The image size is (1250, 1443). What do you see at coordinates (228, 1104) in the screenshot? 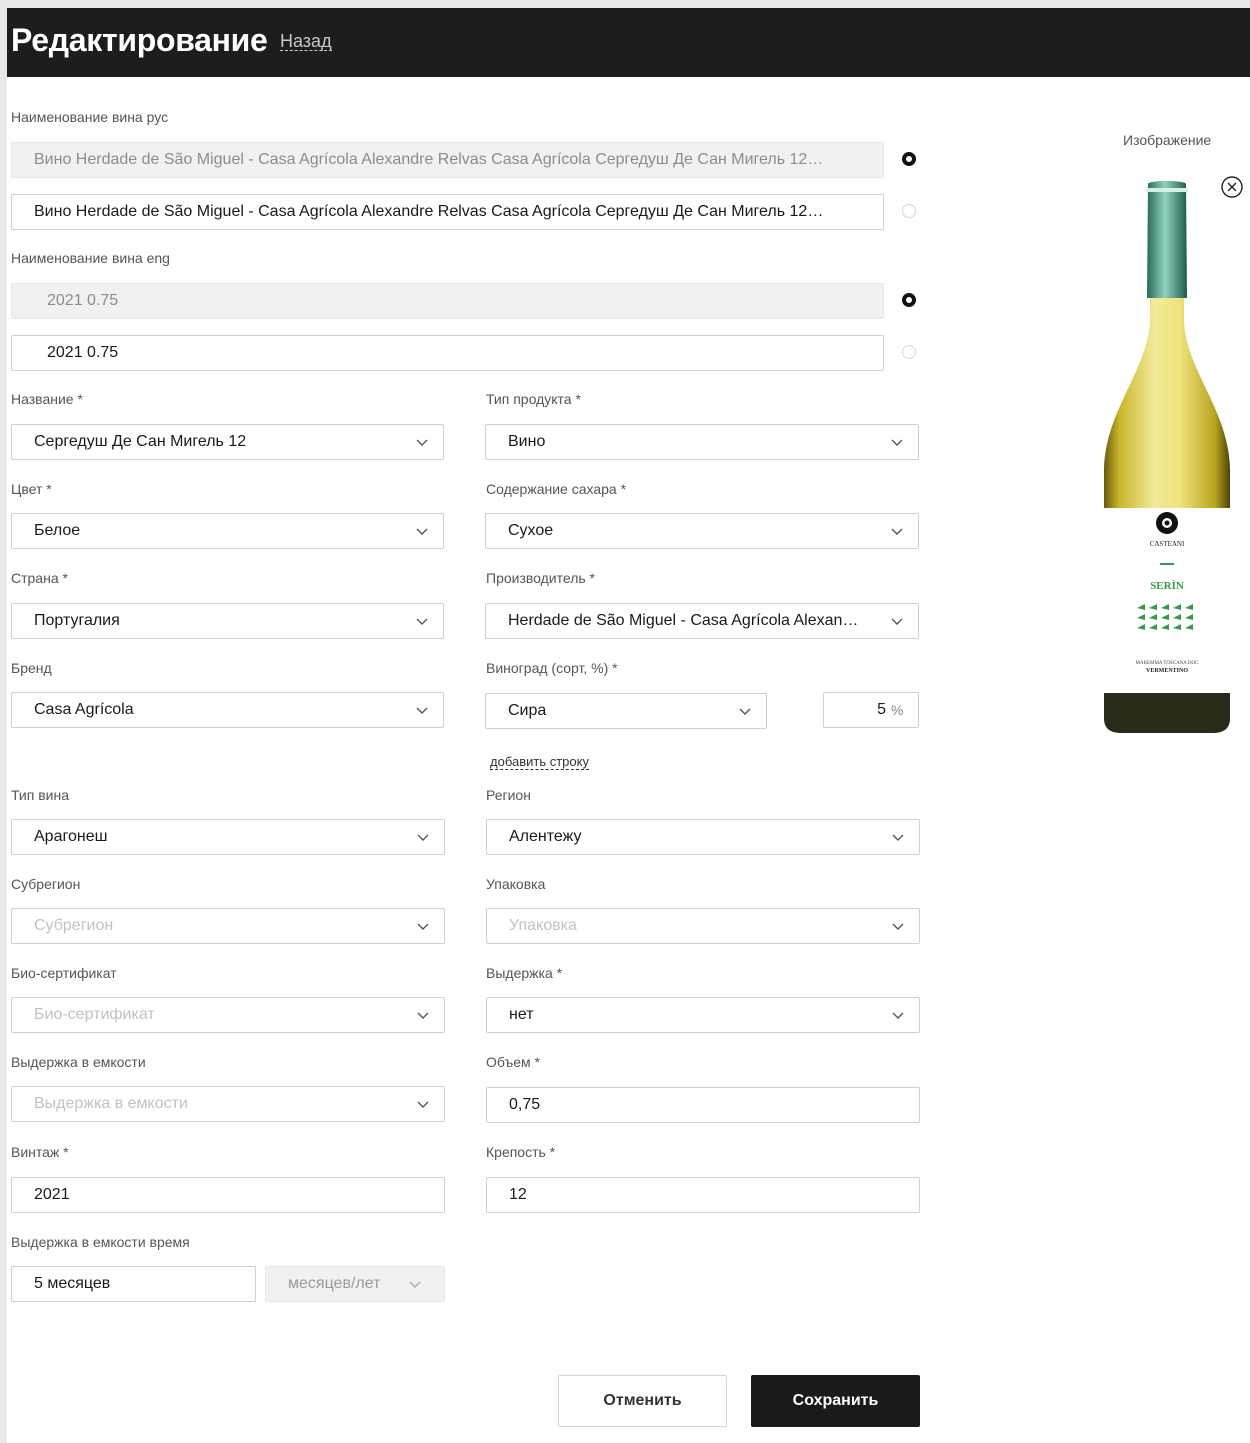
I see `aging-vessel-select: Выдержка в емкости` at bounding box center [228, 1104].